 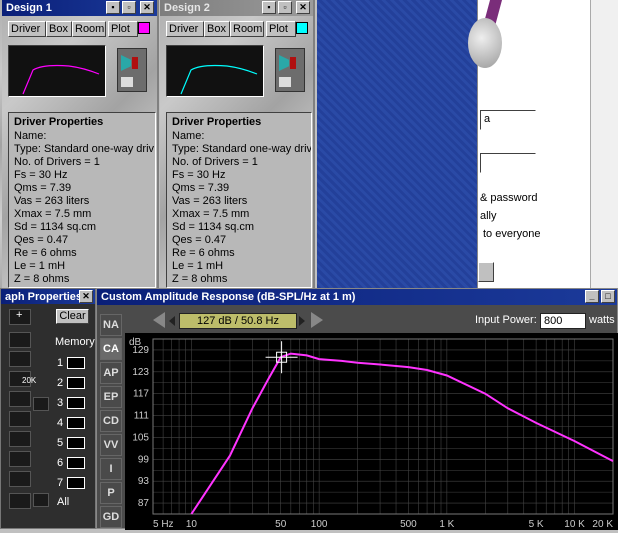 I want to click on y-tick-label: 87, so click(x=144, y=503).